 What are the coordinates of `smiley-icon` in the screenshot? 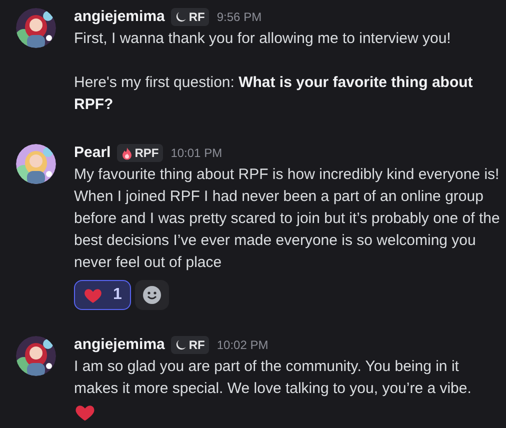 It's located at (152, 295).